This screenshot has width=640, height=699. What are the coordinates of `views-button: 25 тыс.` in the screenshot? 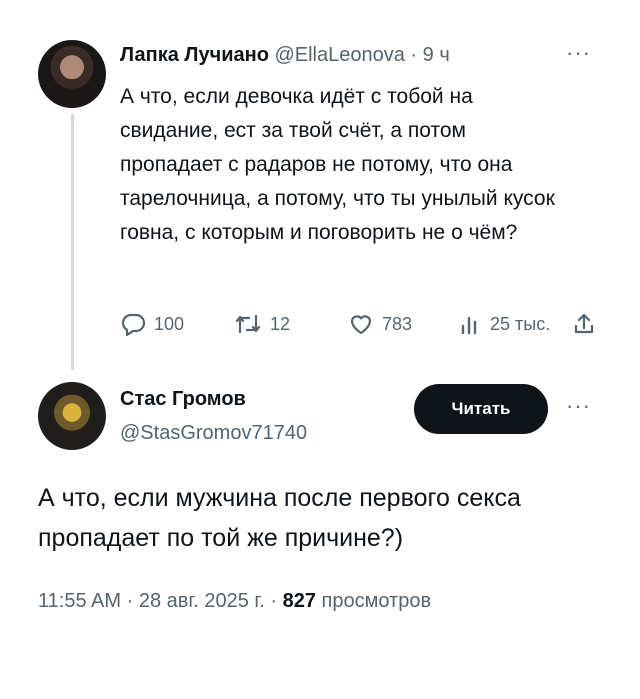 It's located at (504, 324).